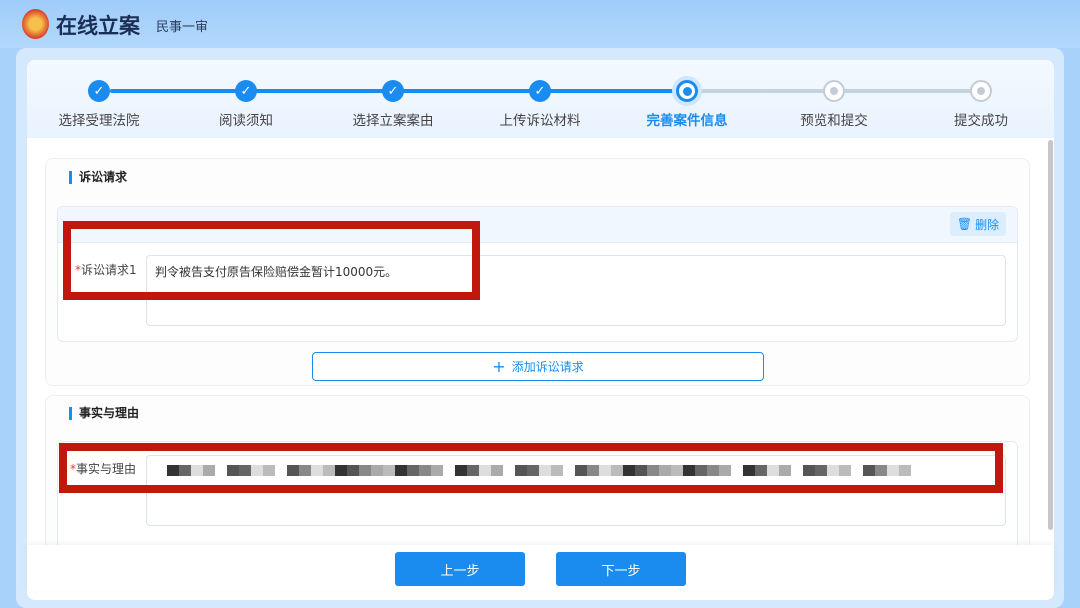  What do you see at coordinates (1050, 335) in the screenshot?
I see `scrollbar` at bounding box center [1050, 335].